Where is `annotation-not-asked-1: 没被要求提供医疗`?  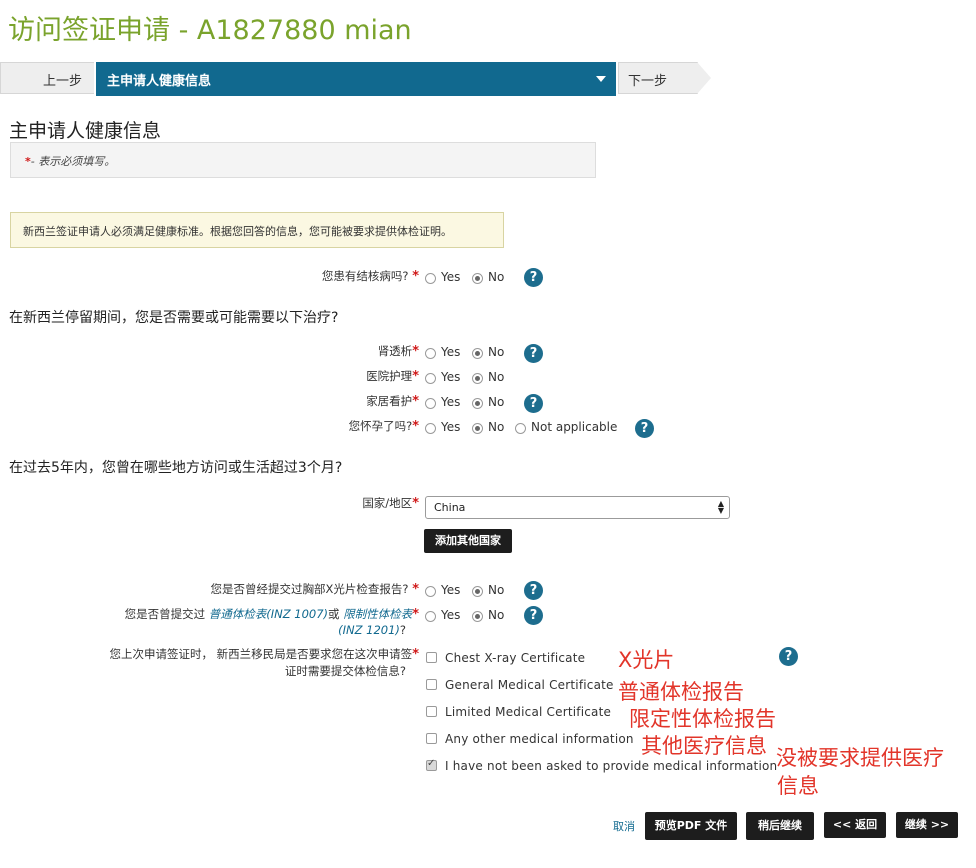 annotation-not-asked-1: 没被要求提供医疗 is located at coordinates (860, 758).